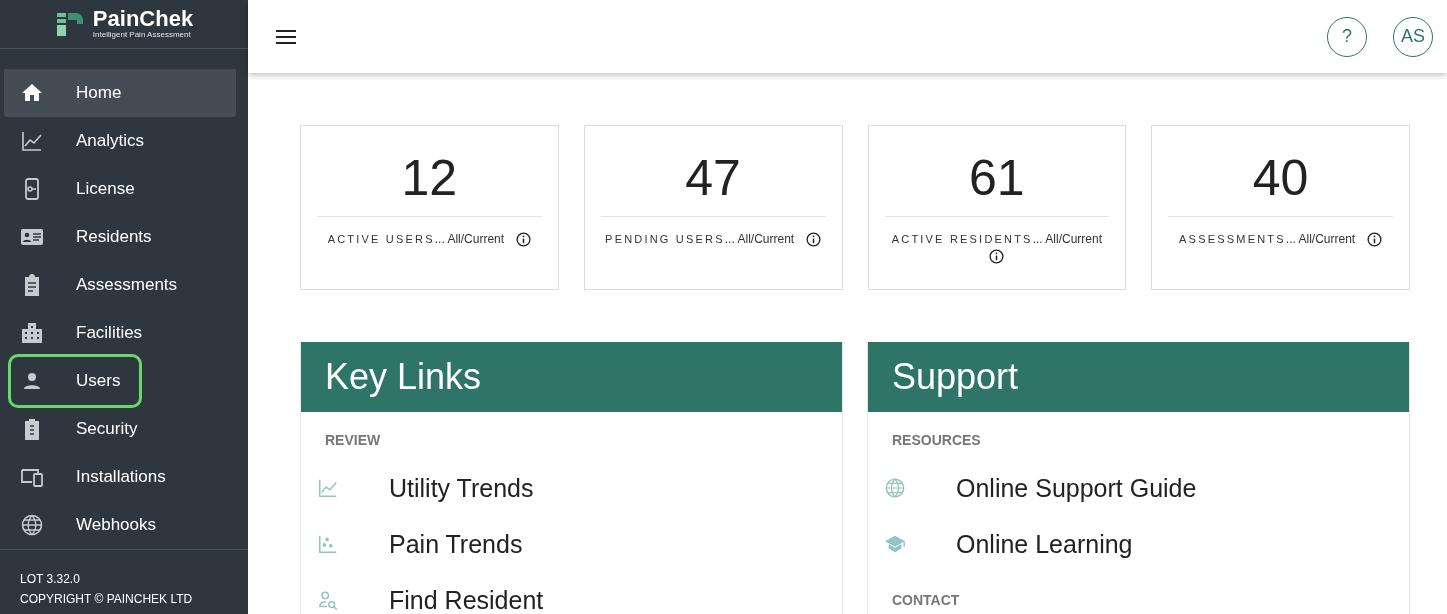 The image size is (1447, 614). I want to click on section-heading: RESOURCES, so click(936, 439).